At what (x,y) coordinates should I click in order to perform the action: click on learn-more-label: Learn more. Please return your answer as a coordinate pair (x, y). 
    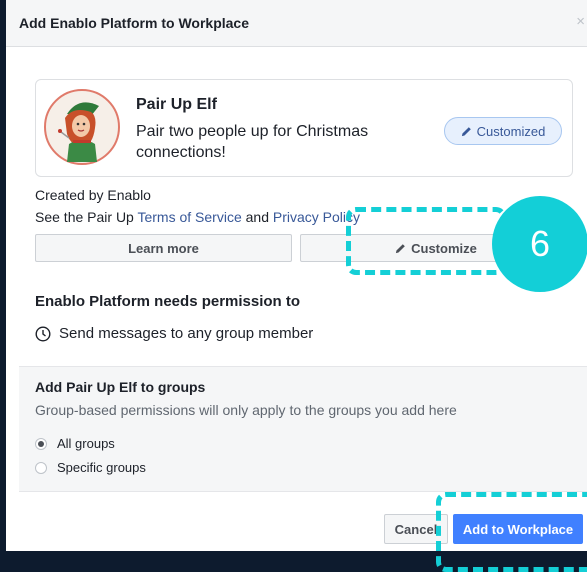
    Looking at the image, I should click on (163, 248).